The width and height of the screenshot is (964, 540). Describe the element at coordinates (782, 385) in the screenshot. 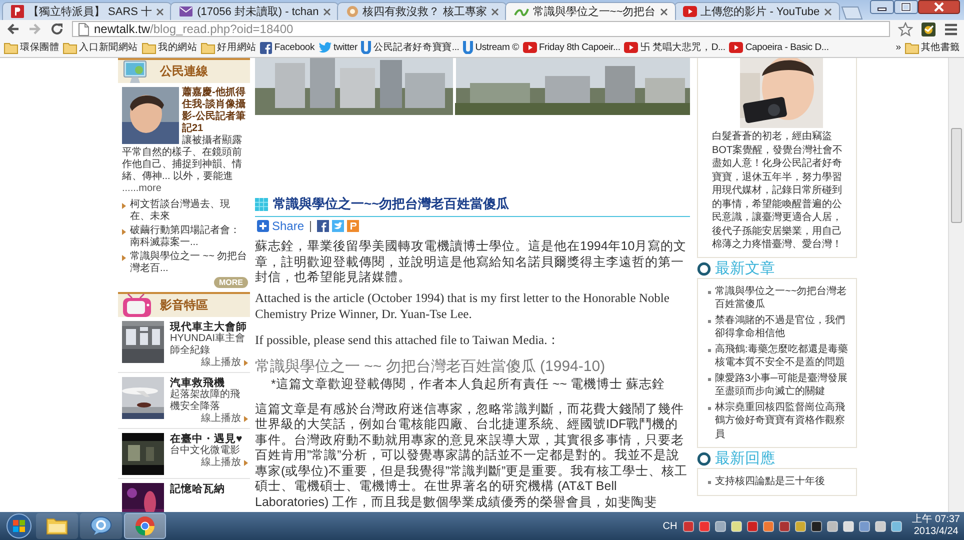

I see `article-link: 陳愛路3小事─可能是臺灣發展至盡頭而步向滅亡的關鍵` at that location.